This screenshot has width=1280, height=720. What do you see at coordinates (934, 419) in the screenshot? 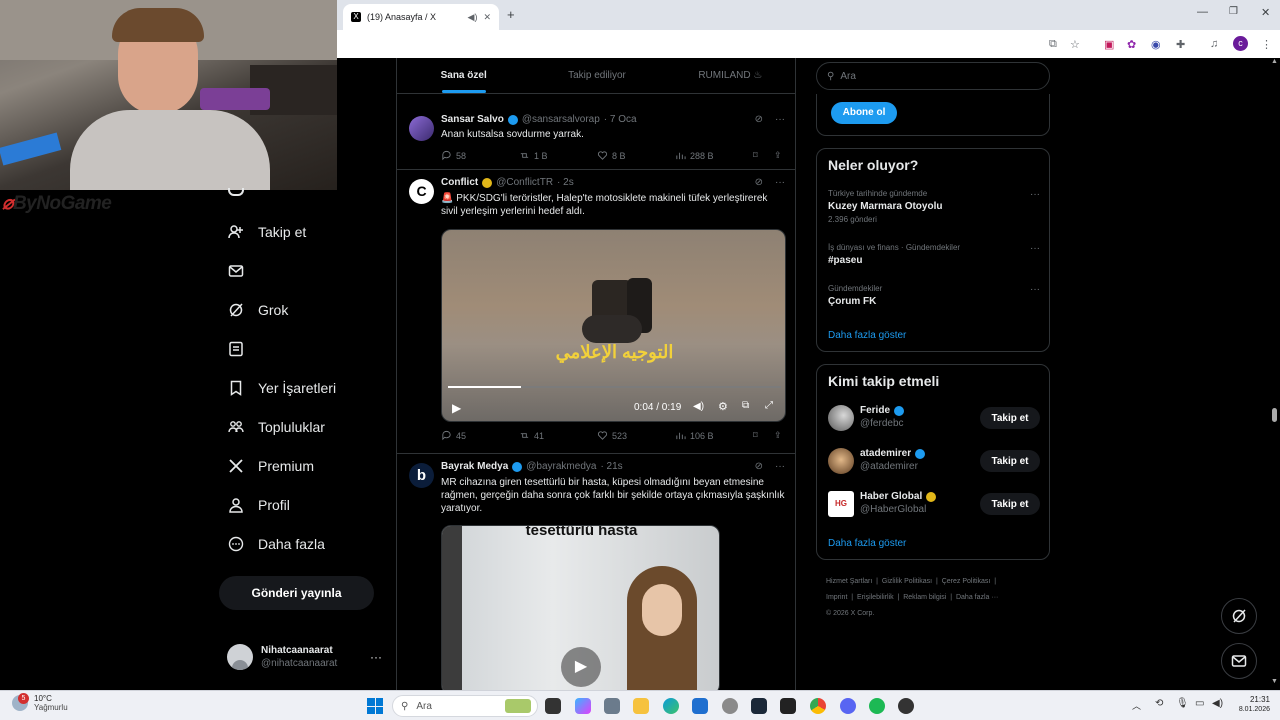
I see `follow-suggestion: Feride @ferdebc Takip et` at bounding box center [934, 419].